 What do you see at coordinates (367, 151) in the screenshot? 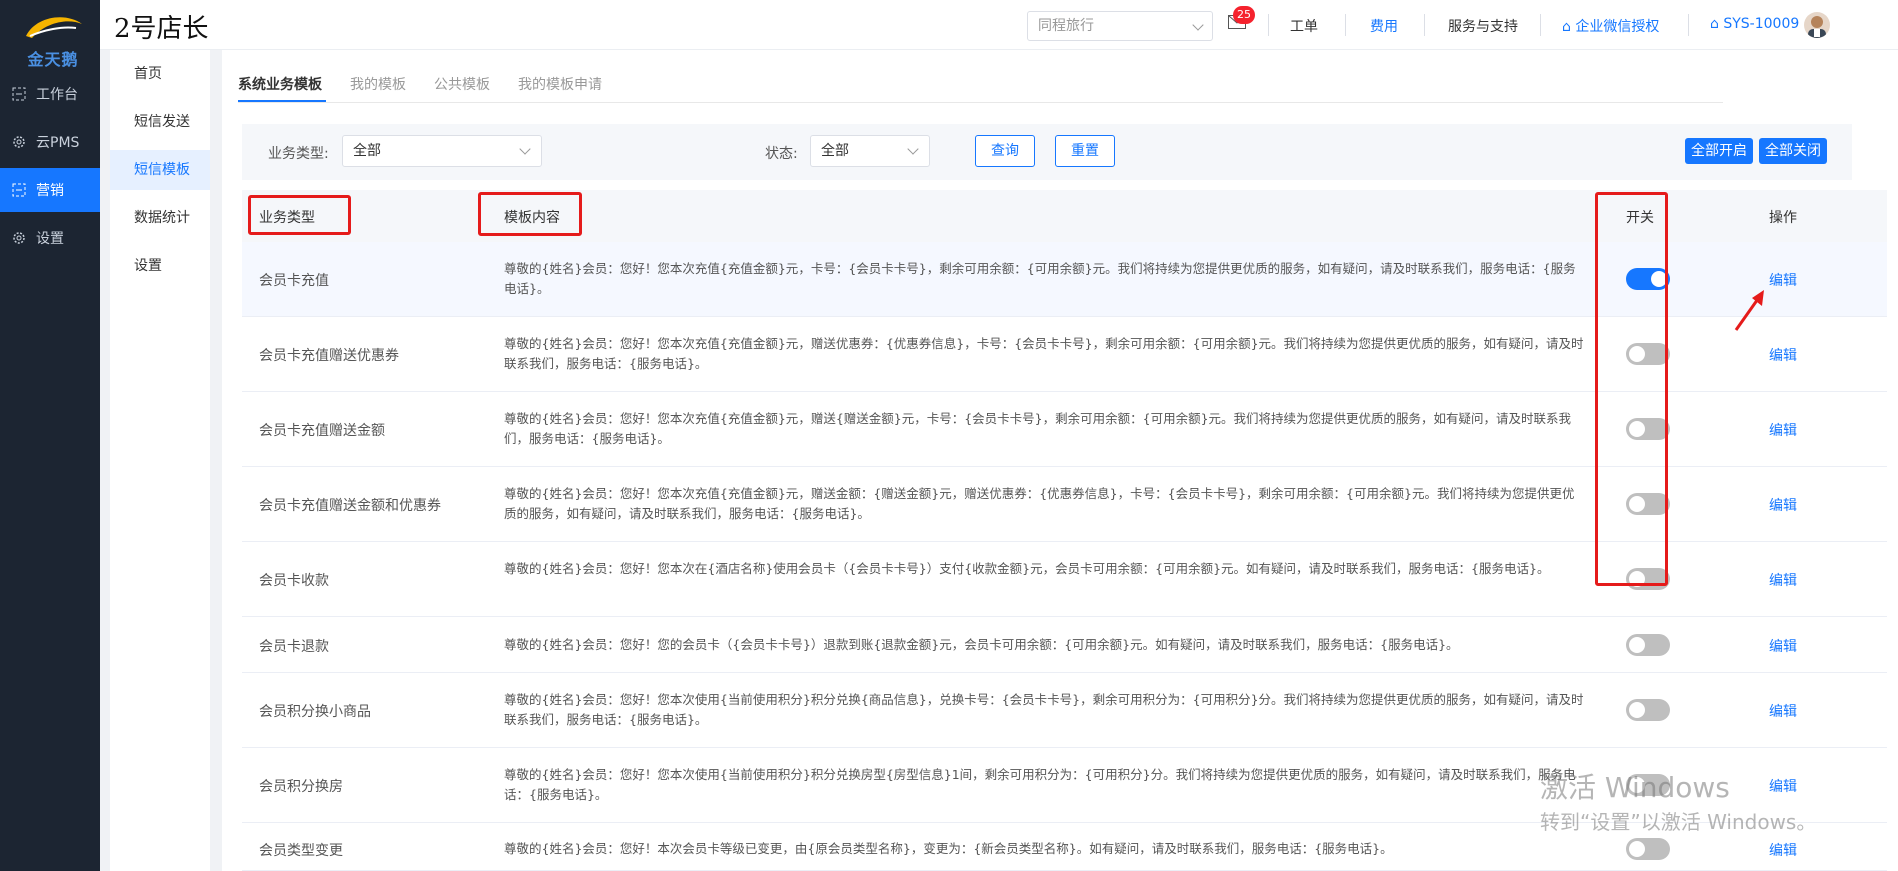
I see `type-filter-value: 全部` at bounding box center [367, 151].